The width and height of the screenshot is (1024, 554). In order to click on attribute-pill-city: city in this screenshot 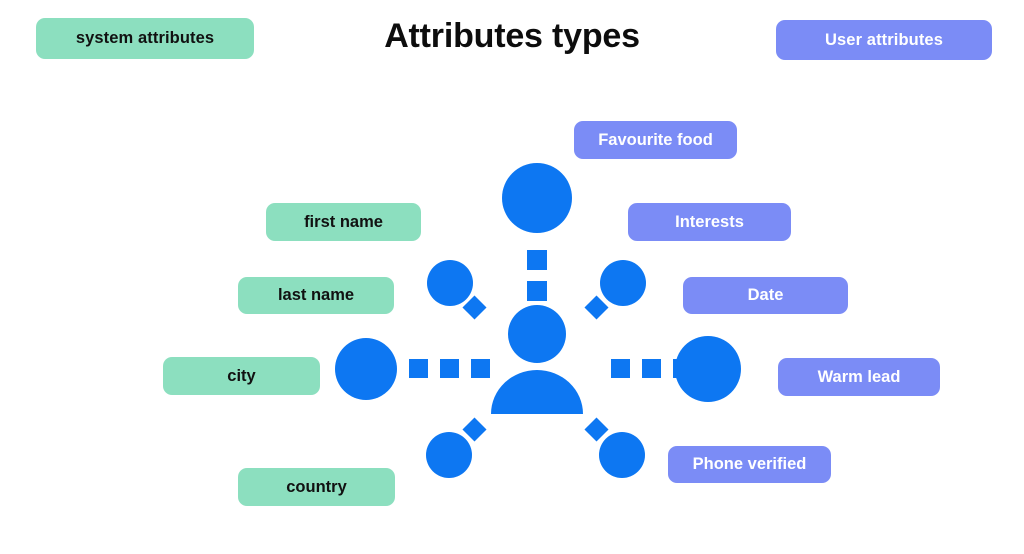, I will do `click(241, 376)`.